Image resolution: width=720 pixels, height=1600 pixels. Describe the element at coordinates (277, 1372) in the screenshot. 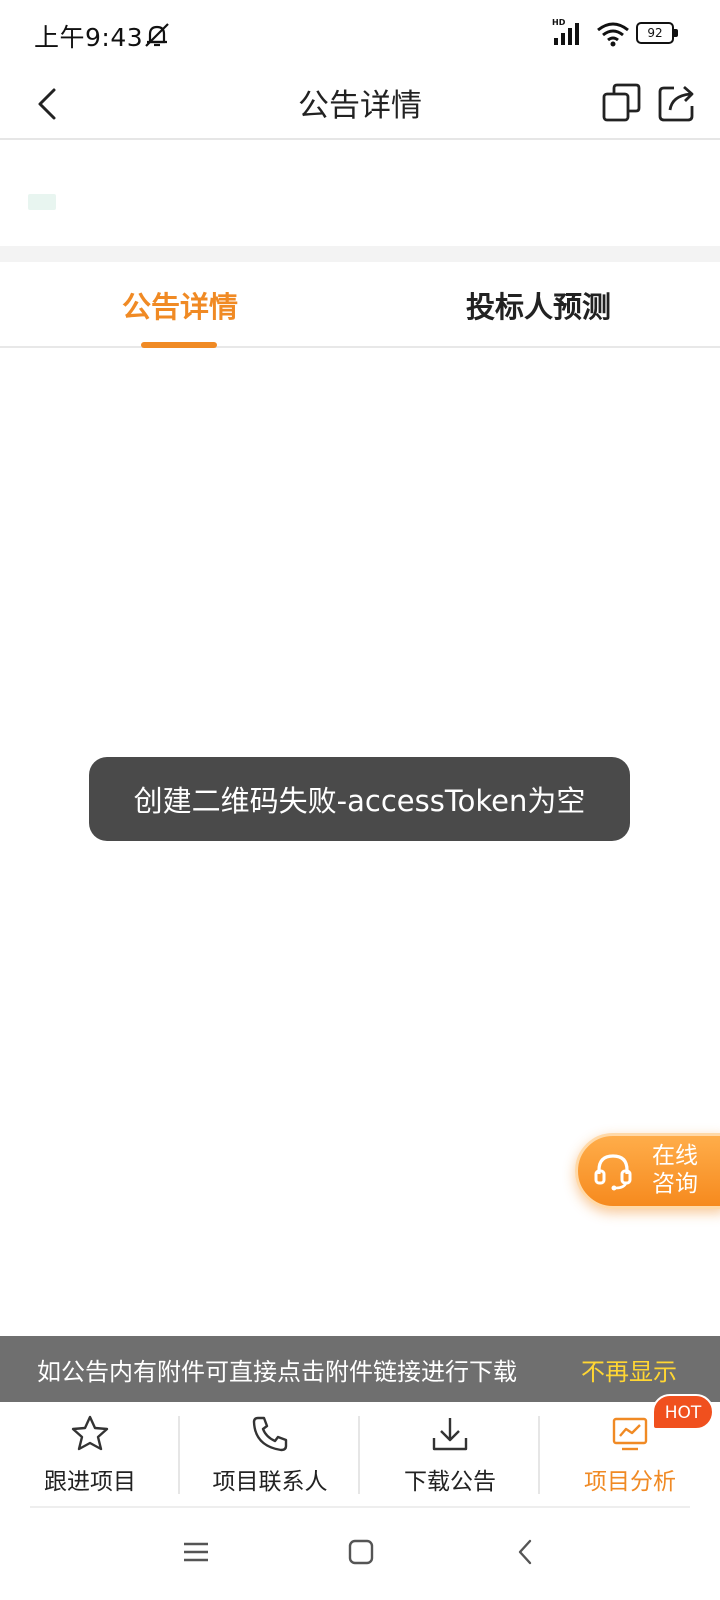

I see `notice-text: 如公告内有附件可直接点击附件链接进行下载` at that location.